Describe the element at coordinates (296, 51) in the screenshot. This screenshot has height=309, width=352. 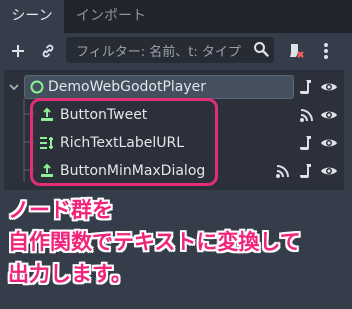
I see `remote-scene-icon` at that location.